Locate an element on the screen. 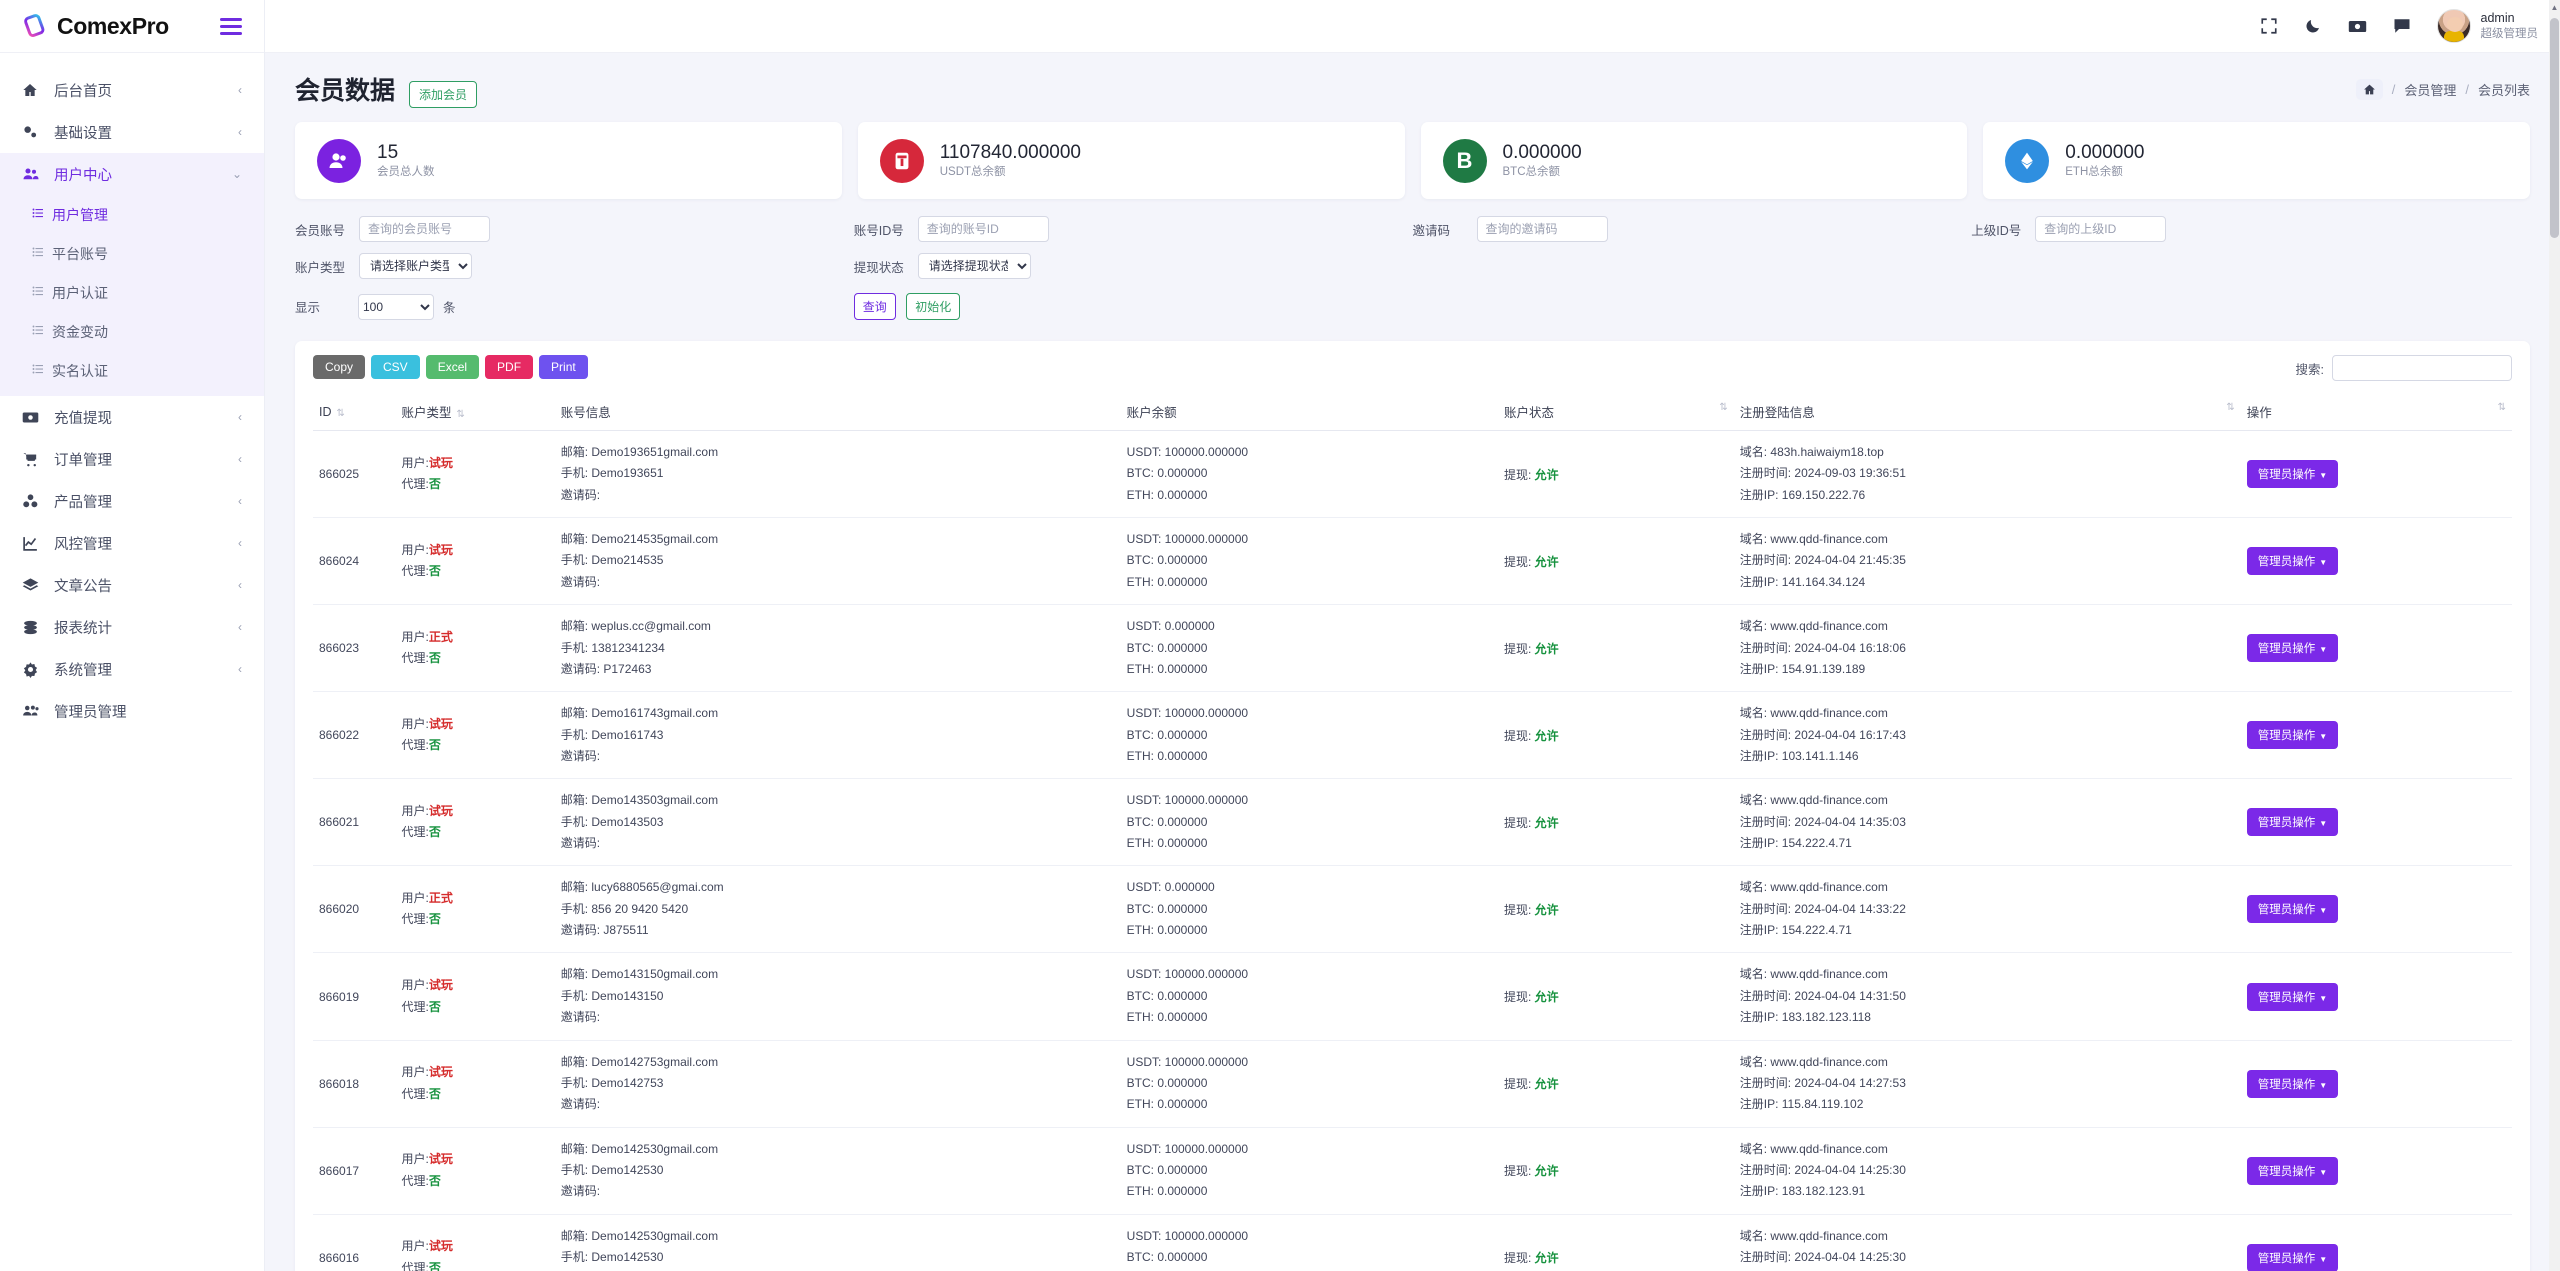 The image size is (2560, 1271). column-header-actions: 操作 ⇅ is located at coordinates (2376, 412).